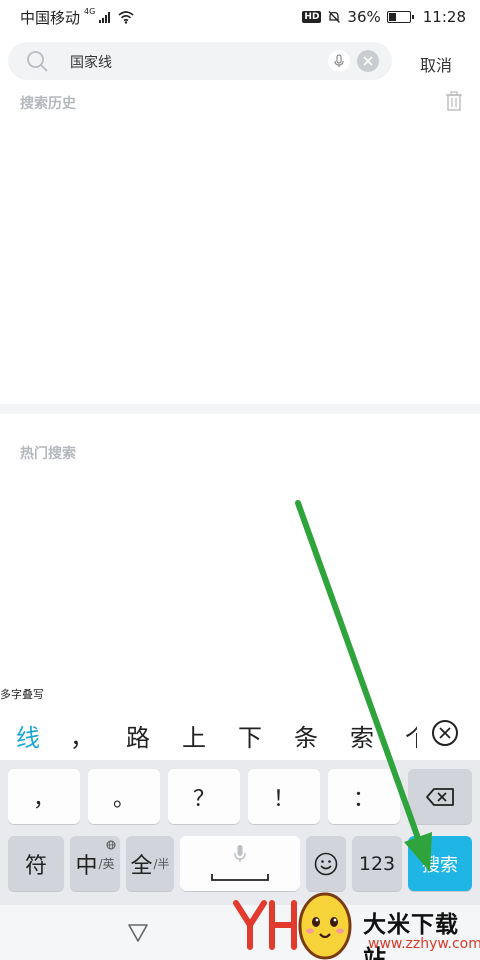 This screenshot has height=960, width=480. Describe the element at coordinates (105, 17) in the screenshot. I see `signal-icon` at that location.